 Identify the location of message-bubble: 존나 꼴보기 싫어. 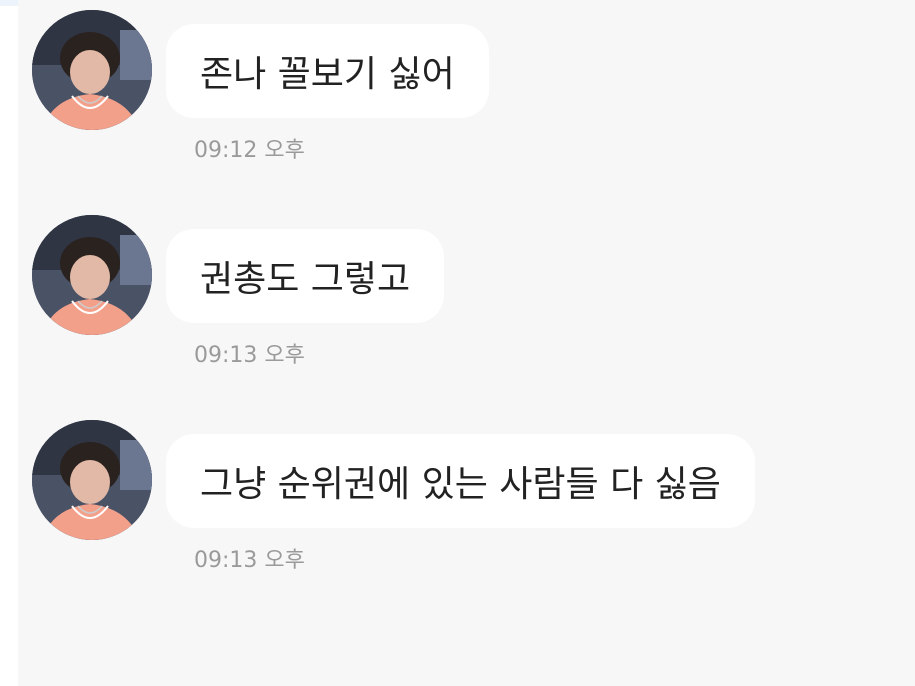
(327, 71).